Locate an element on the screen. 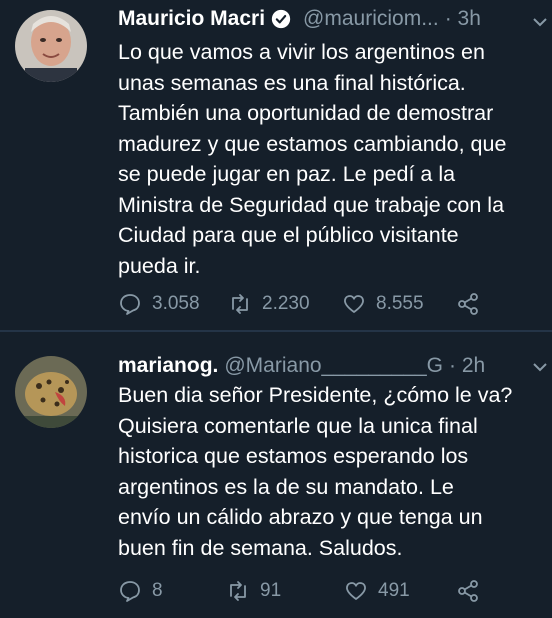 The height and width of the screenshot is (618, 552). tweet-text-line: envío un cálido abrazo y que tenga un is located at coordinates (300, 517).